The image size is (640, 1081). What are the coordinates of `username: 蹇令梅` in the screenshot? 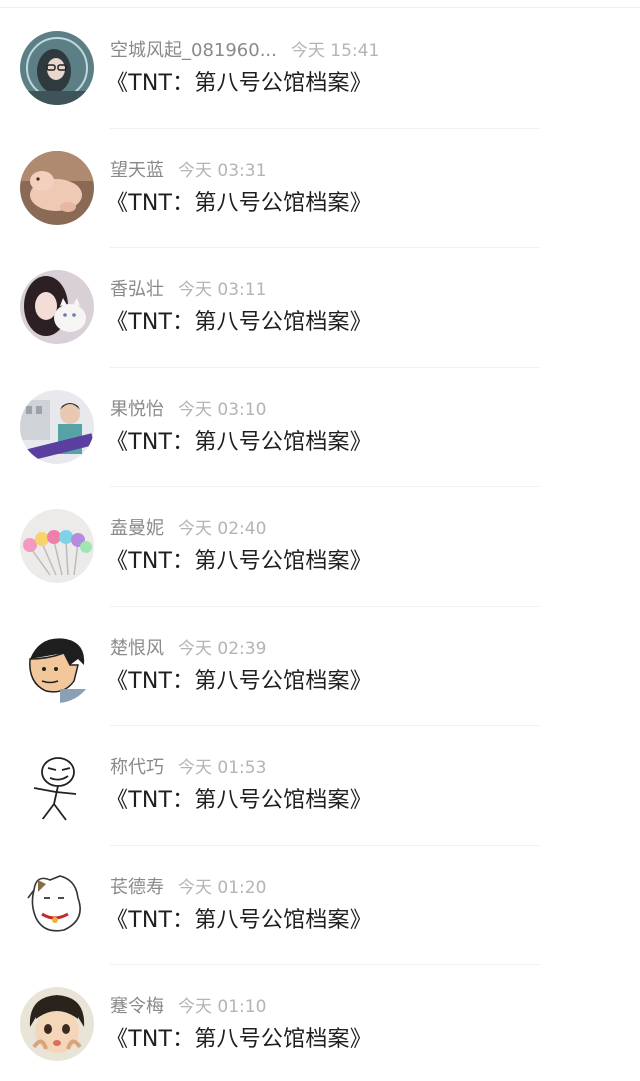 It's located at (137, 1006).